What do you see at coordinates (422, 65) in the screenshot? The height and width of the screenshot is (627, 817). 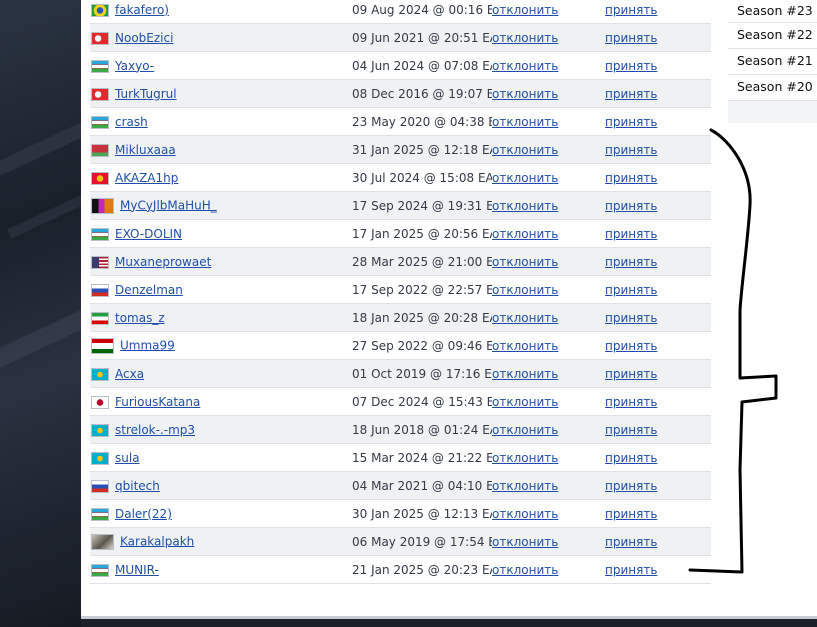 I see `request-date: 04 Jun 2024 @ 07:08 EAT` at bounding box center [422, 65].